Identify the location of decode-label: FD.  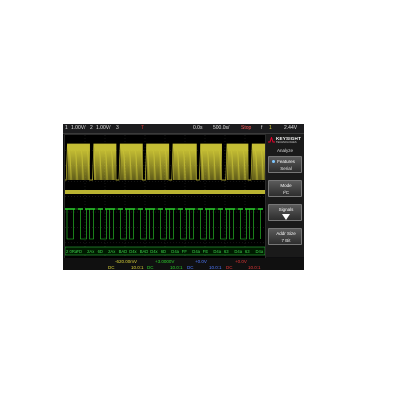
(80, 251).